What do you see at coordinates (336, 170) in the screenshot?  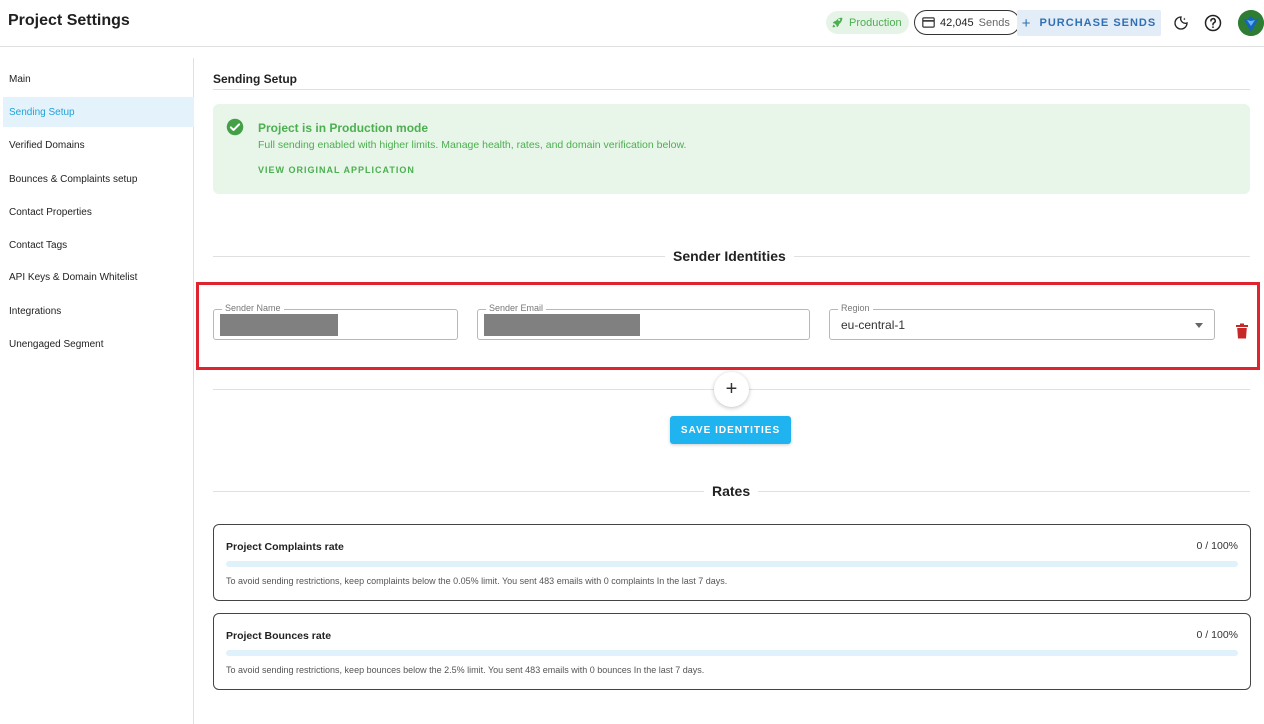 I see `view-original-application-link: VIEW ORIGINAL APPLICATION` at bounding box center [336, 170].